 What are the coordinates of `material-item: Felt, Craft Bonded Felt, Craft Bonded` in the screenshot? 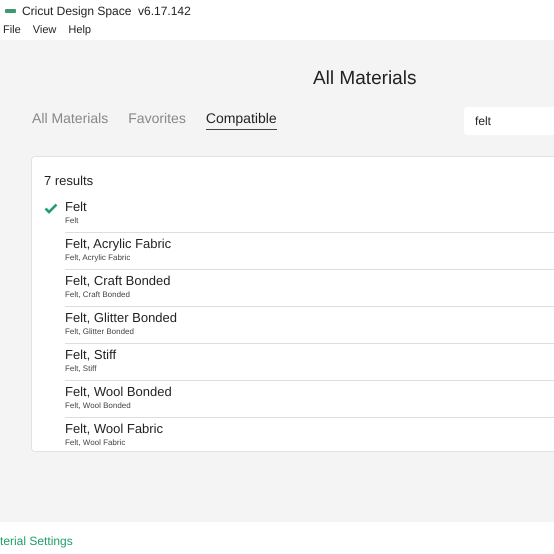 It's located at (309, 287).